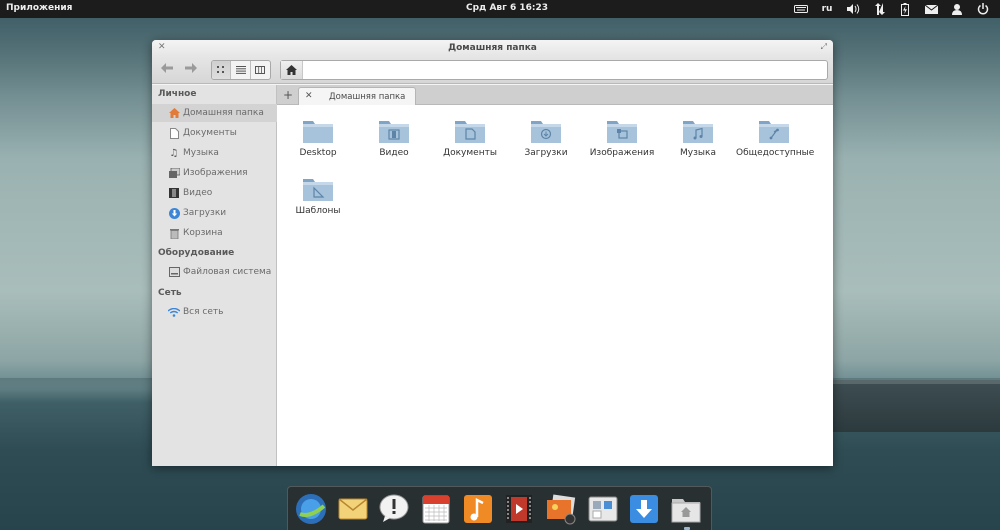  Describe the element at coordinates (177, 94) in the screenshot. I see `sidebar-header-personal: Личное` at that location.